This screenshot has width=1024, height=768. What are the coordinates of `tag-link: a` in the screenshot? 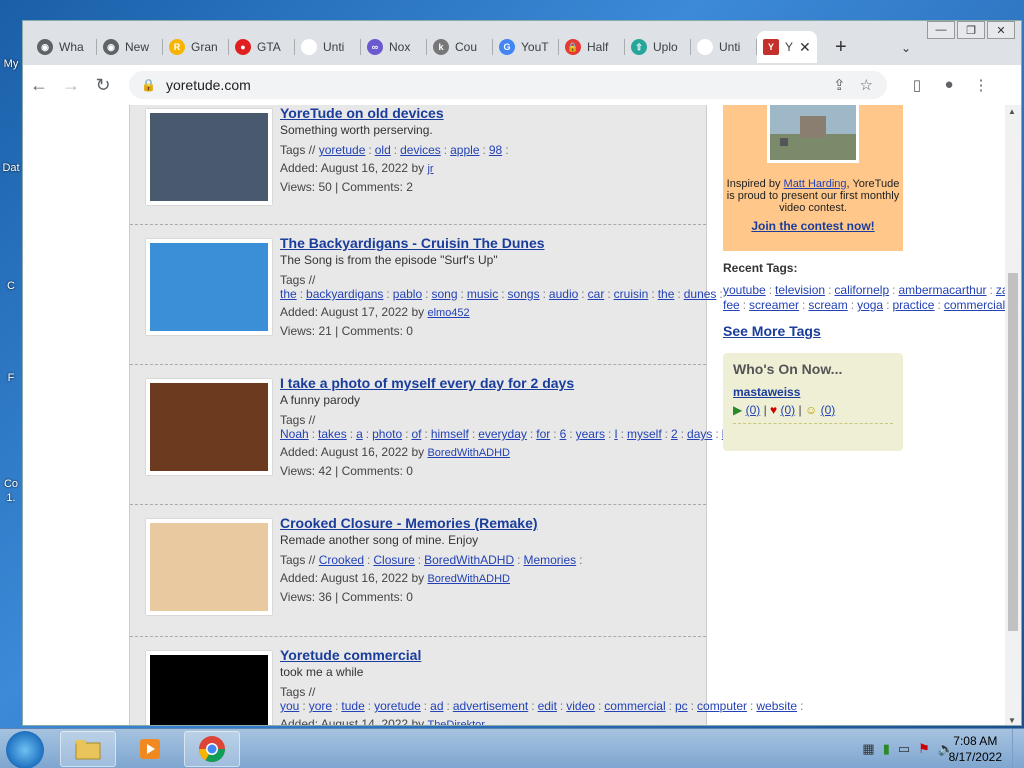 It's located at (359, 434).